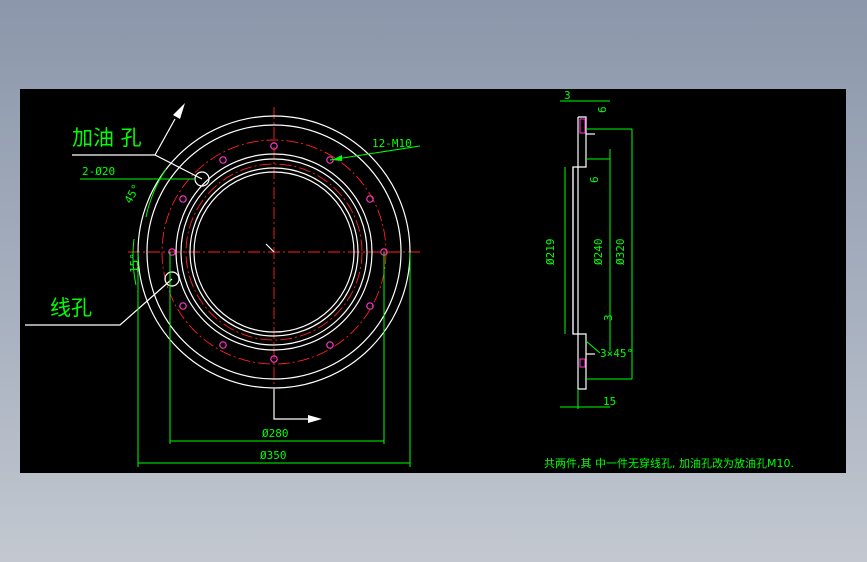 The image size is (867, 562). What do you see at coordinates (98, 171) in the screenshot?
I see `two-holes-label: 2-Ø20` at bounding box center [98, 171].